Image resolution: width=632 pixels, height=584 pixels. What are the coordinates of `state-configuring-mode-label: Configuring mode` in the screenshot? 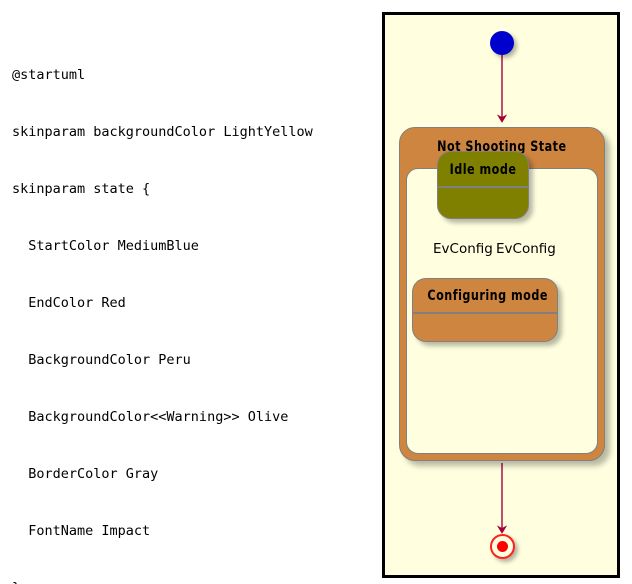 It's located at (487, 296).